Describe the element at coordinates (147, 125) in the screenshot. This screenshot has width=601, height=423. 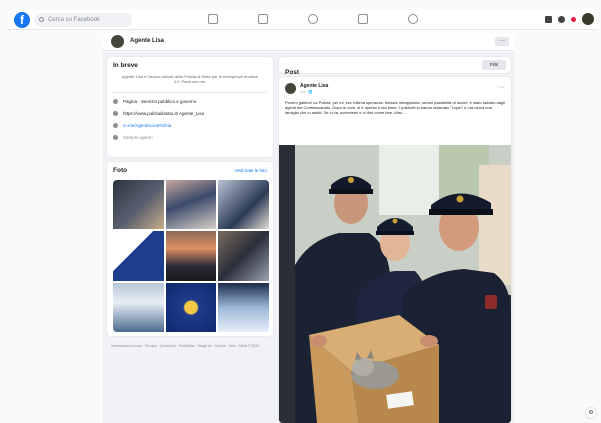
I see `info-messenger-text: m.me/AgenteLisaPolizia` at that location.